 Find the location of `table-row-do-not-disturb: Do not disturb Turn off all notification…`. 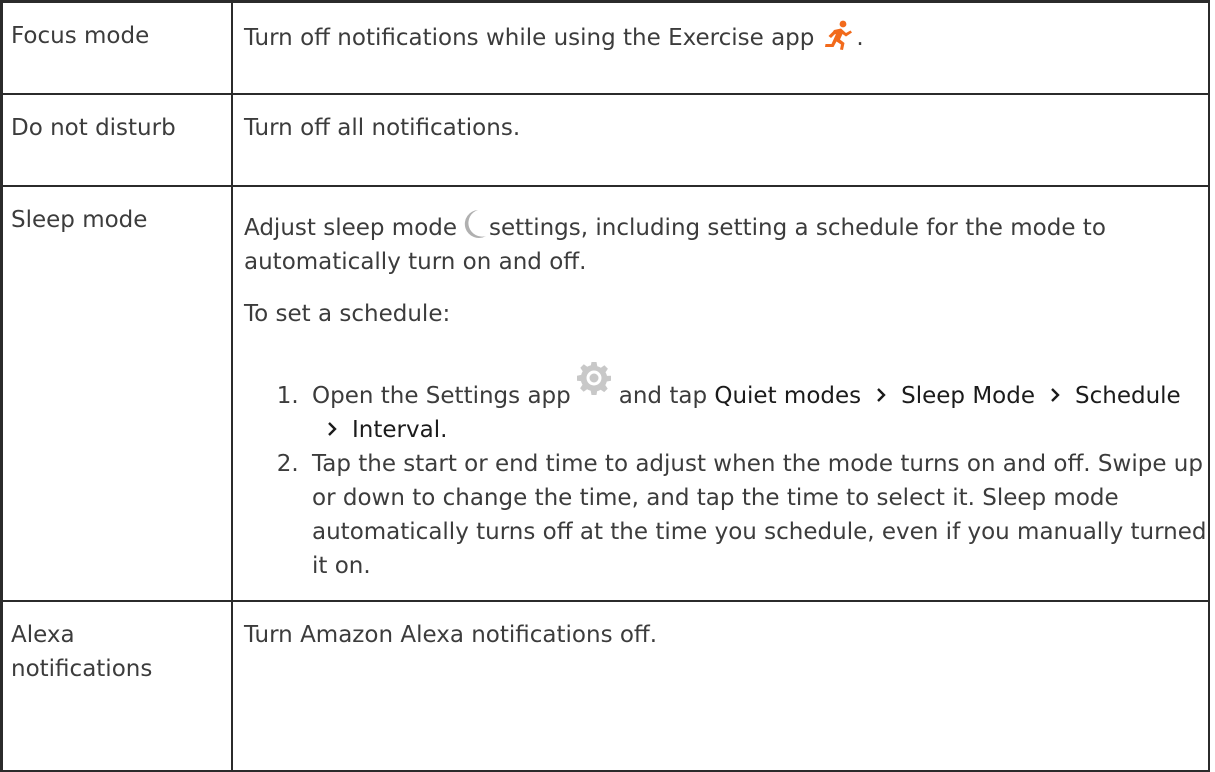

table-row-do-not-disturb: Do not disturb Turn off all notification… is located at coordinates (605, 139).